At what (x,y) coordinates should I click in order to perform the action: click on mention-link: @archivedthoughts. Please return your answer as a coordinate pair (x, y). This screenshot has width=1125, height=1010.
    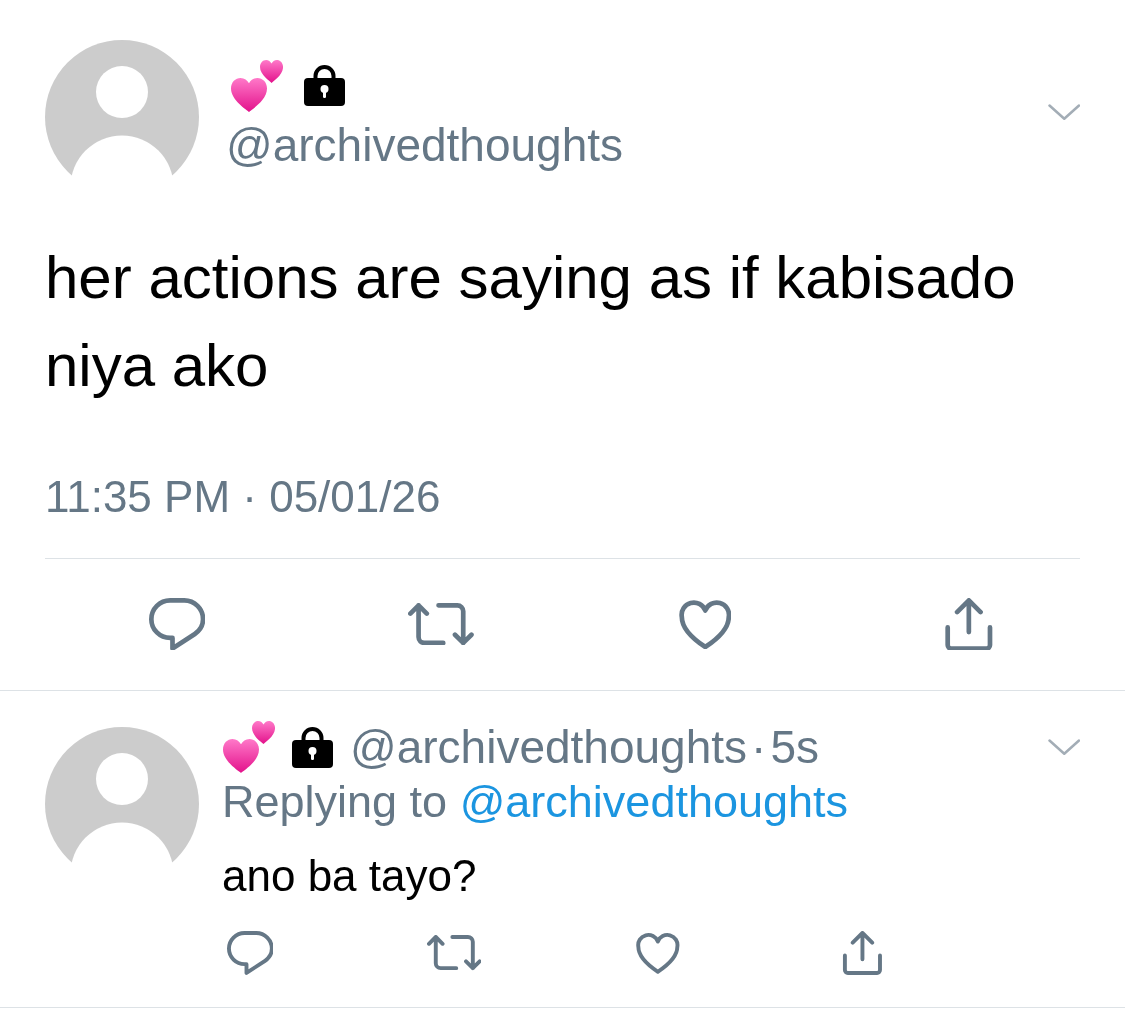
    Looking at the image, I should click on (654, 801).